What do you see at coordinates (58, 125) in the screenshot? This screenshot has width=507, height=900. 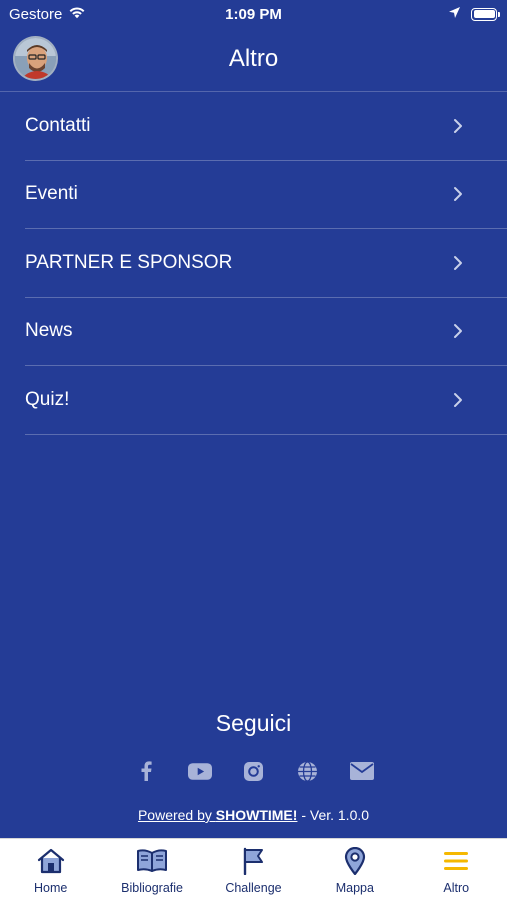 I see `menu-item-label: Contatti` at bounding box center [58, 125].